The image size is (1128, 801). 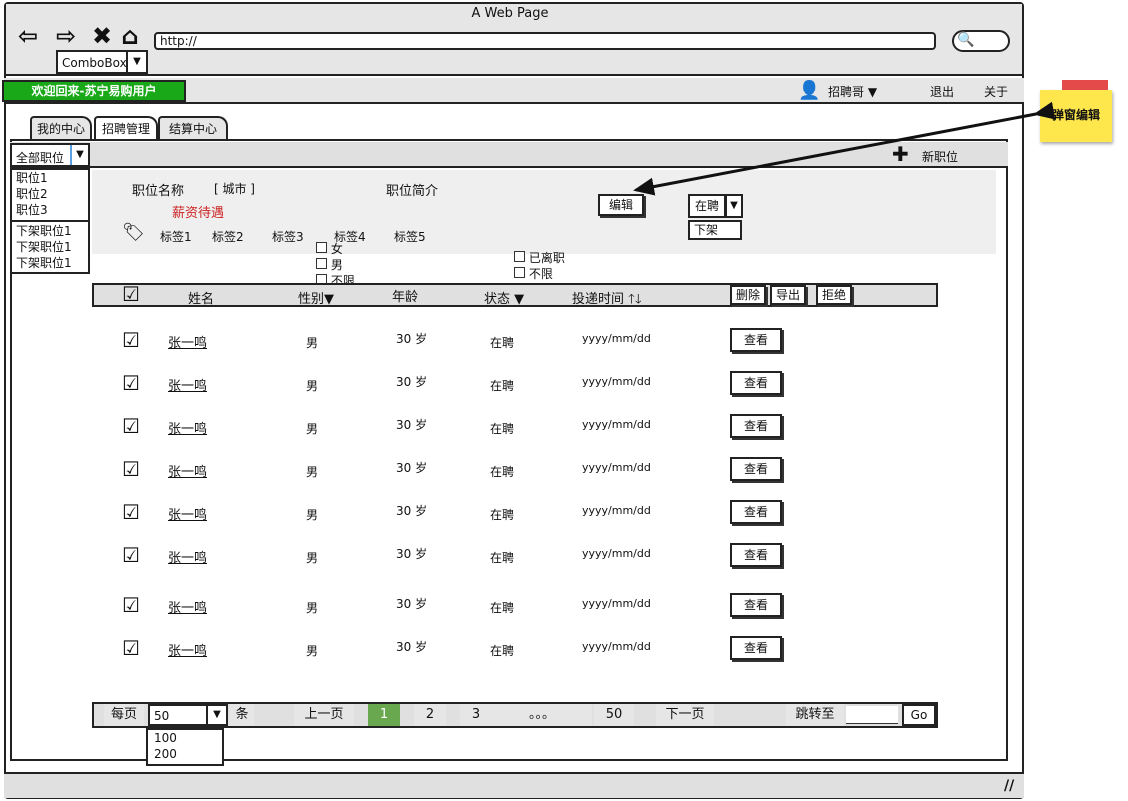 I want to click on annotation-arrow, so click(x=844, y=148).